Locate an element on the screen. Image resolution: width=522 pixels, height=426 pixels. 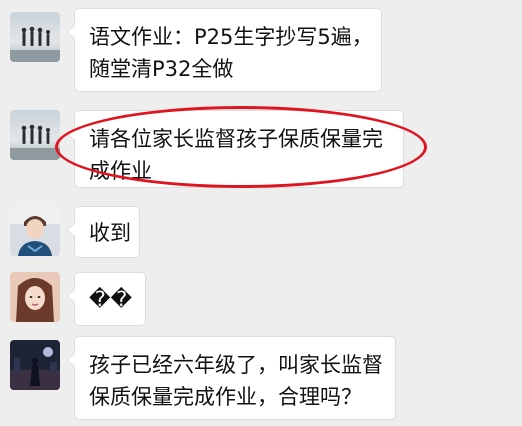
message-bubble: �� is located at coordinates (106, 299).